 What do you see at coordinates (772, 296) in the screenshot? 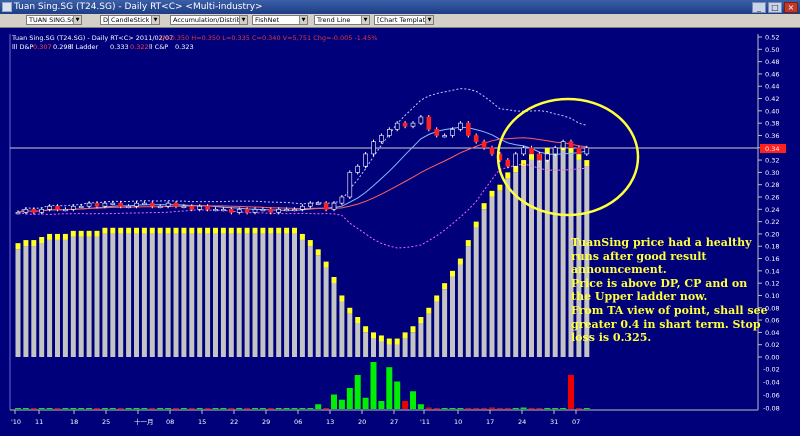
I see `y-tick-label: 0.10` at bounding box center [772, 296].